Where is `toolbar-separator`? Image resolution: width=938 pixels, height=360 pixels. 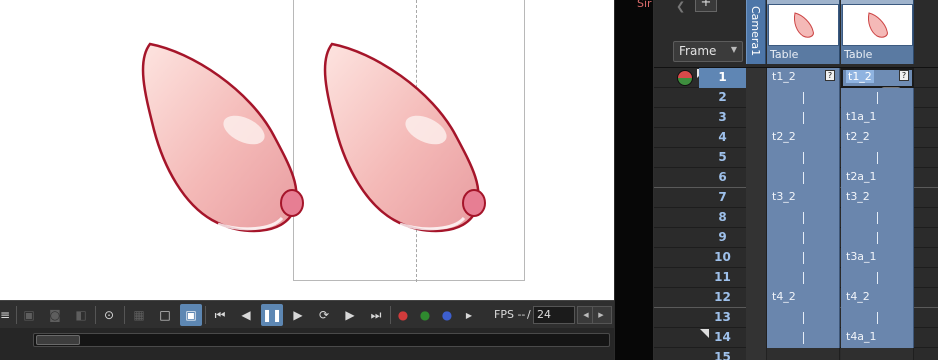
toolbar-separator is located at coordinates (95, 315).